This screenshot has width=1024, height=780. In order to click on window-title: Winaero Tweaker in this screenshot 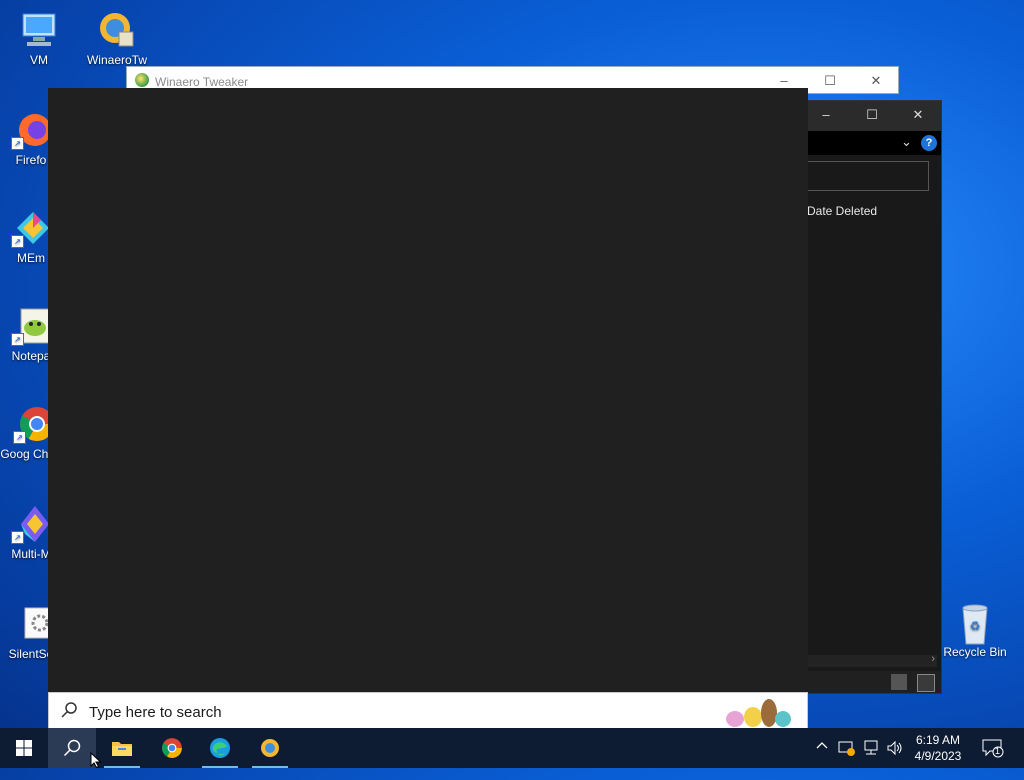, I will do `click(202, 82)`.